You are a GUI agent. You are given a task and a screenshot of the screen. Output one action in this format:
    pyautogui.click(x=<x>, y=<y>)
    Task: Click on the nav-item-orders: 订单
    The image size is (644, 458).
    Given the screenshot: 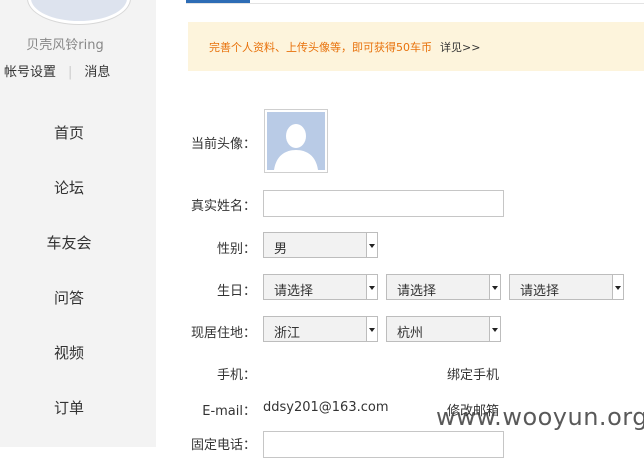 What is the action you would take?
    pyautogui.click(x=69, y=407)
    